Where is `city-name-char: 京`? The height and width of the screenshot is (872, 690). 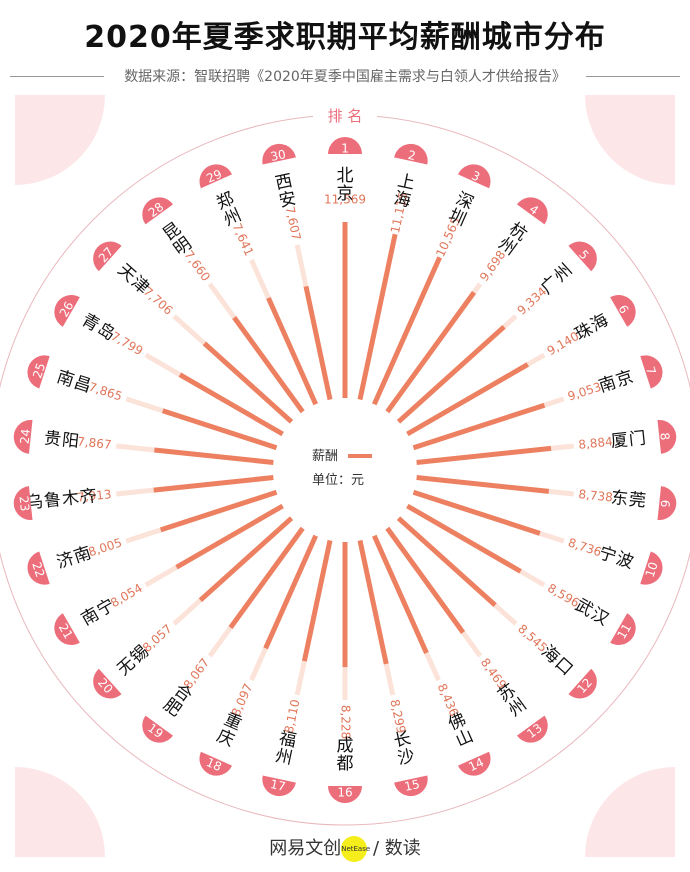 city-name-char: 京 is located at coordinates (345, 194).